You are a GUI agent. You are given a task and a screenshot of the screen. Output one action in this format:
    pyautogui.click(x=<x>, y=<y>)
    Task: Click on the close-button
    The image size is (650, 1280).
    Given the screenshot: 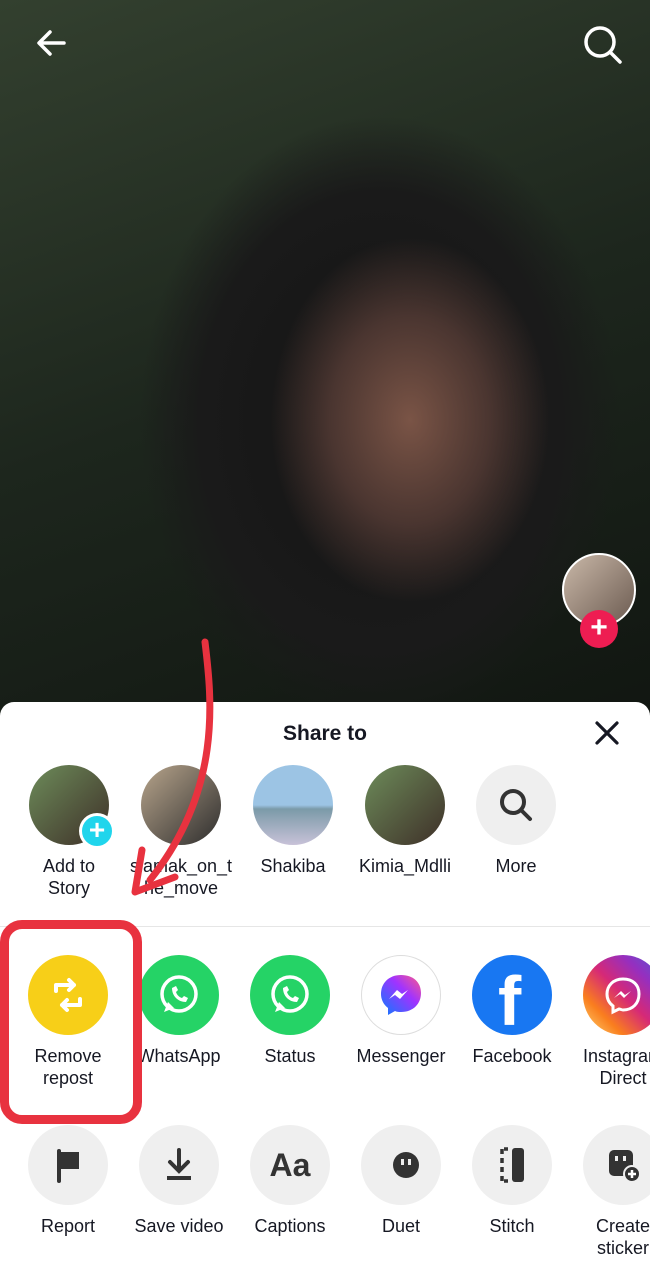 What is the action you would take?
    pyautogui.click(x=607, y=733)
    